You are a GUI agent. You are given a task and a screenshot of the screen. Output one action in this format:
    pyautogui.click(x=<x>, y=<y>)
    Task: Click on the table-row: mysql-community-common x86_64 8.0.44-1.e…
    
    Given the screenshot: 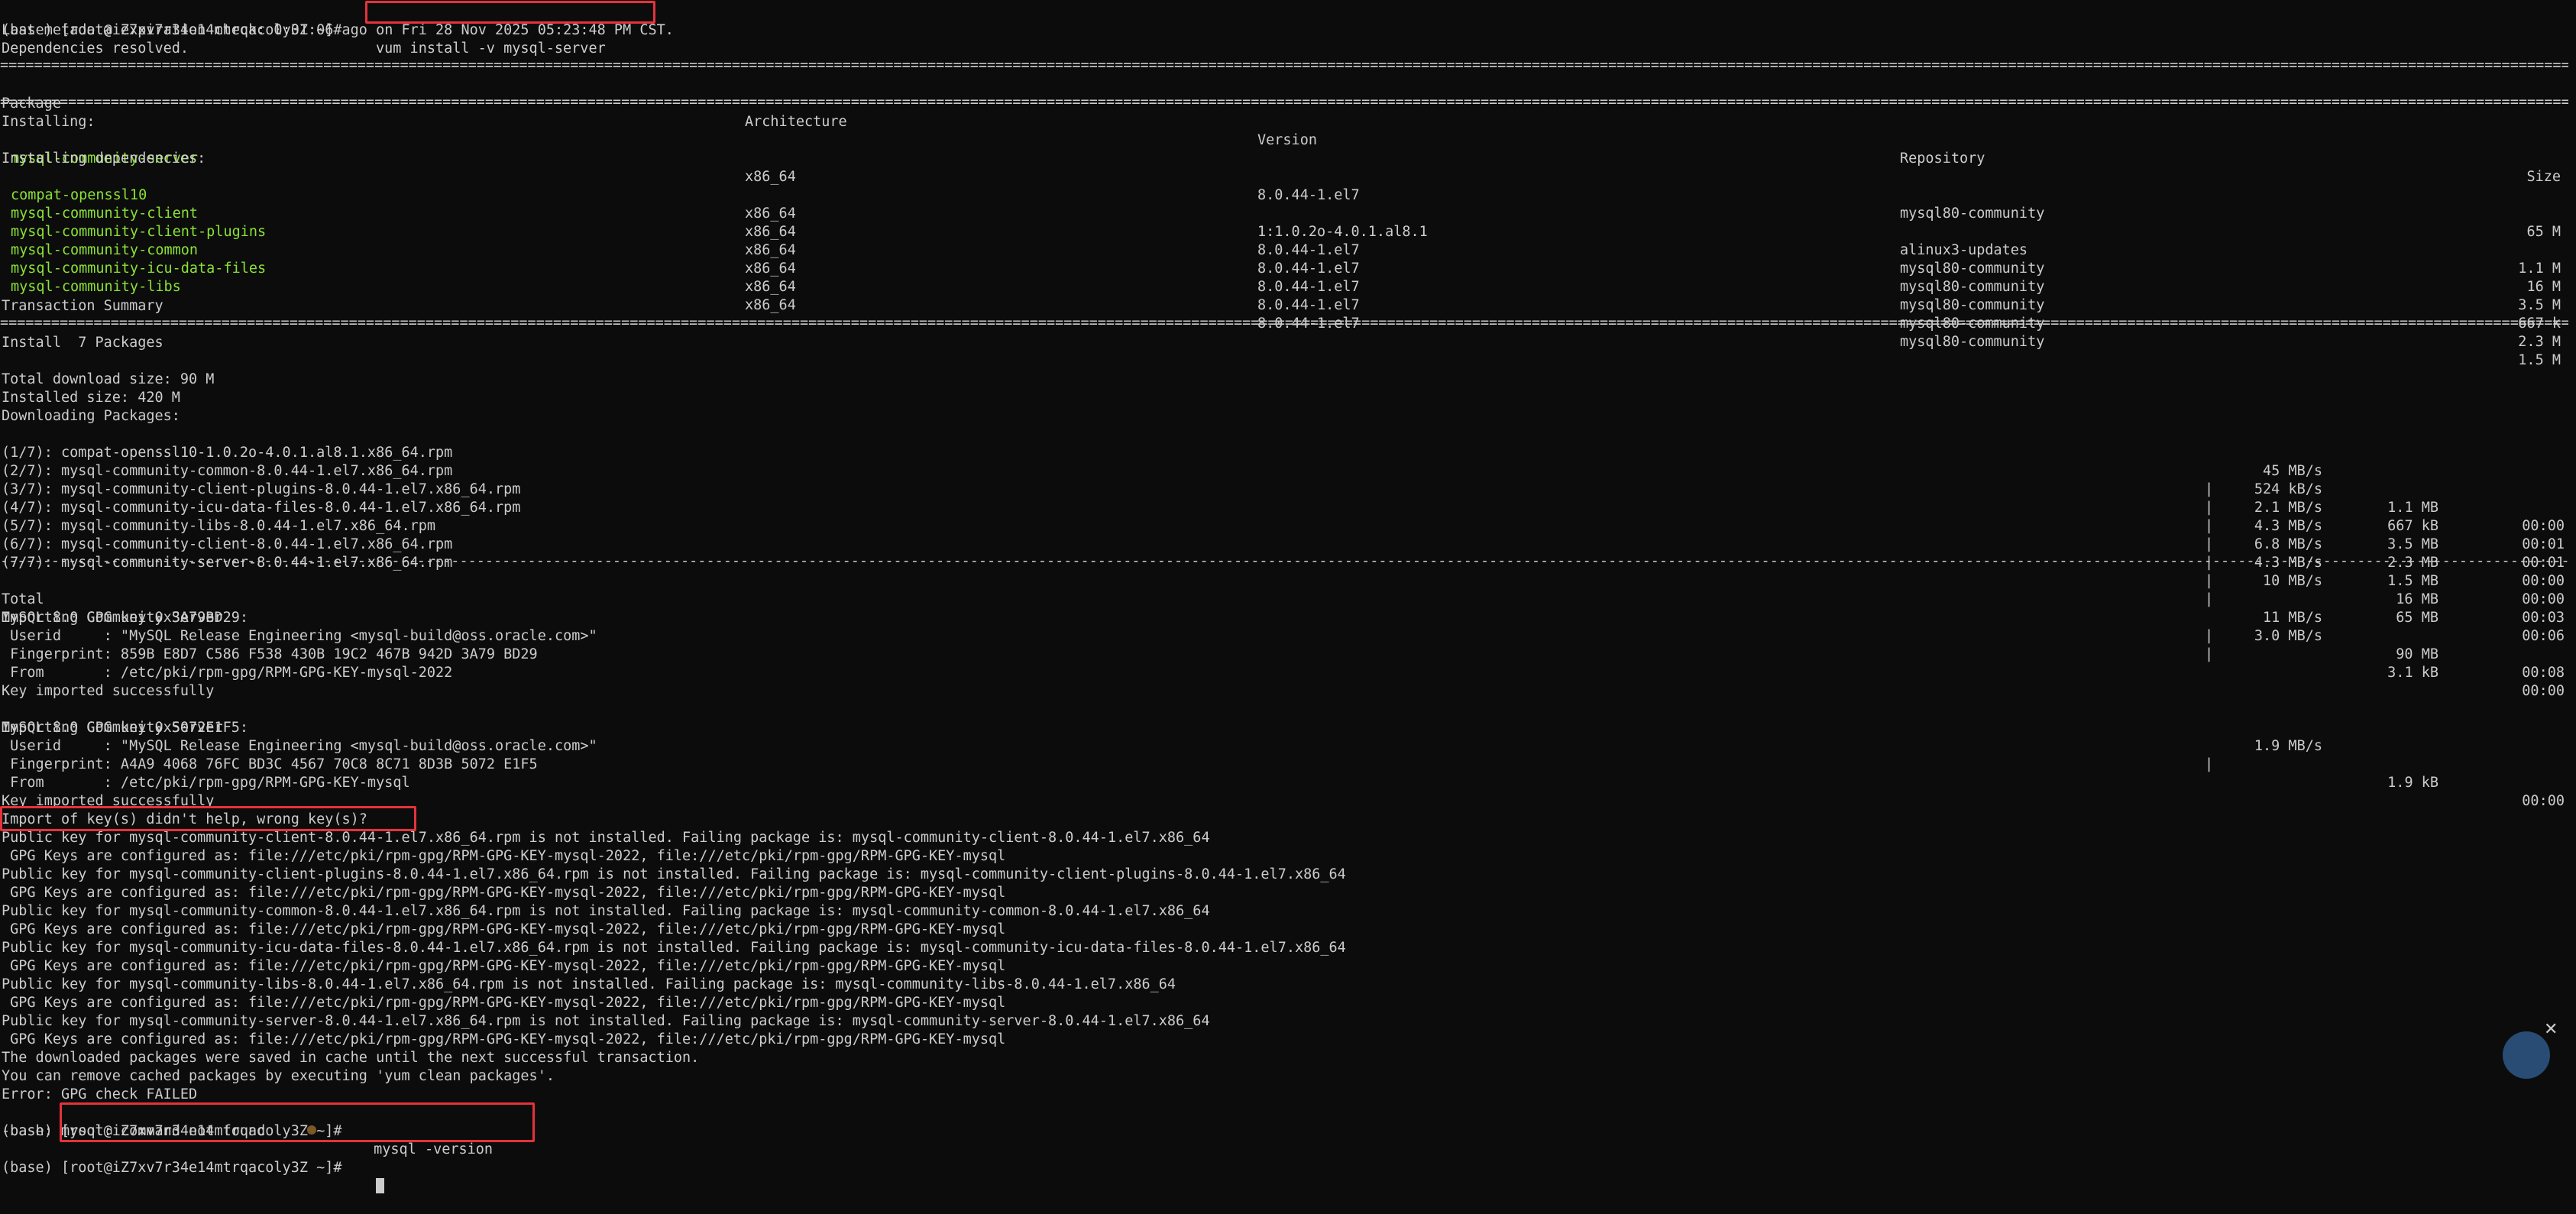 What is the action you would take?
    pyautogui.click(x=1288, y=277)
    